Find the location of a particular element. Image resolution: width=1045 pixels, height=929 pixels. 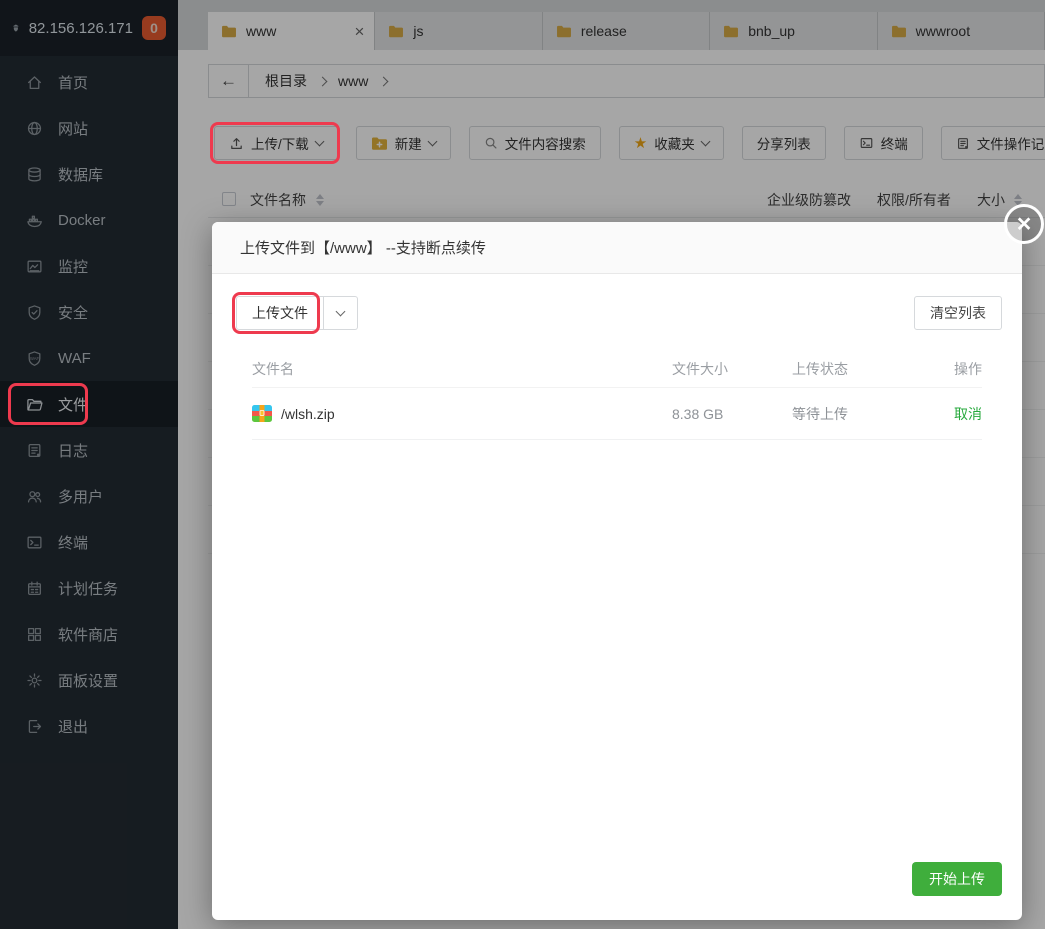

file-size: 8.38 GB is located at coordinates (698, 413).